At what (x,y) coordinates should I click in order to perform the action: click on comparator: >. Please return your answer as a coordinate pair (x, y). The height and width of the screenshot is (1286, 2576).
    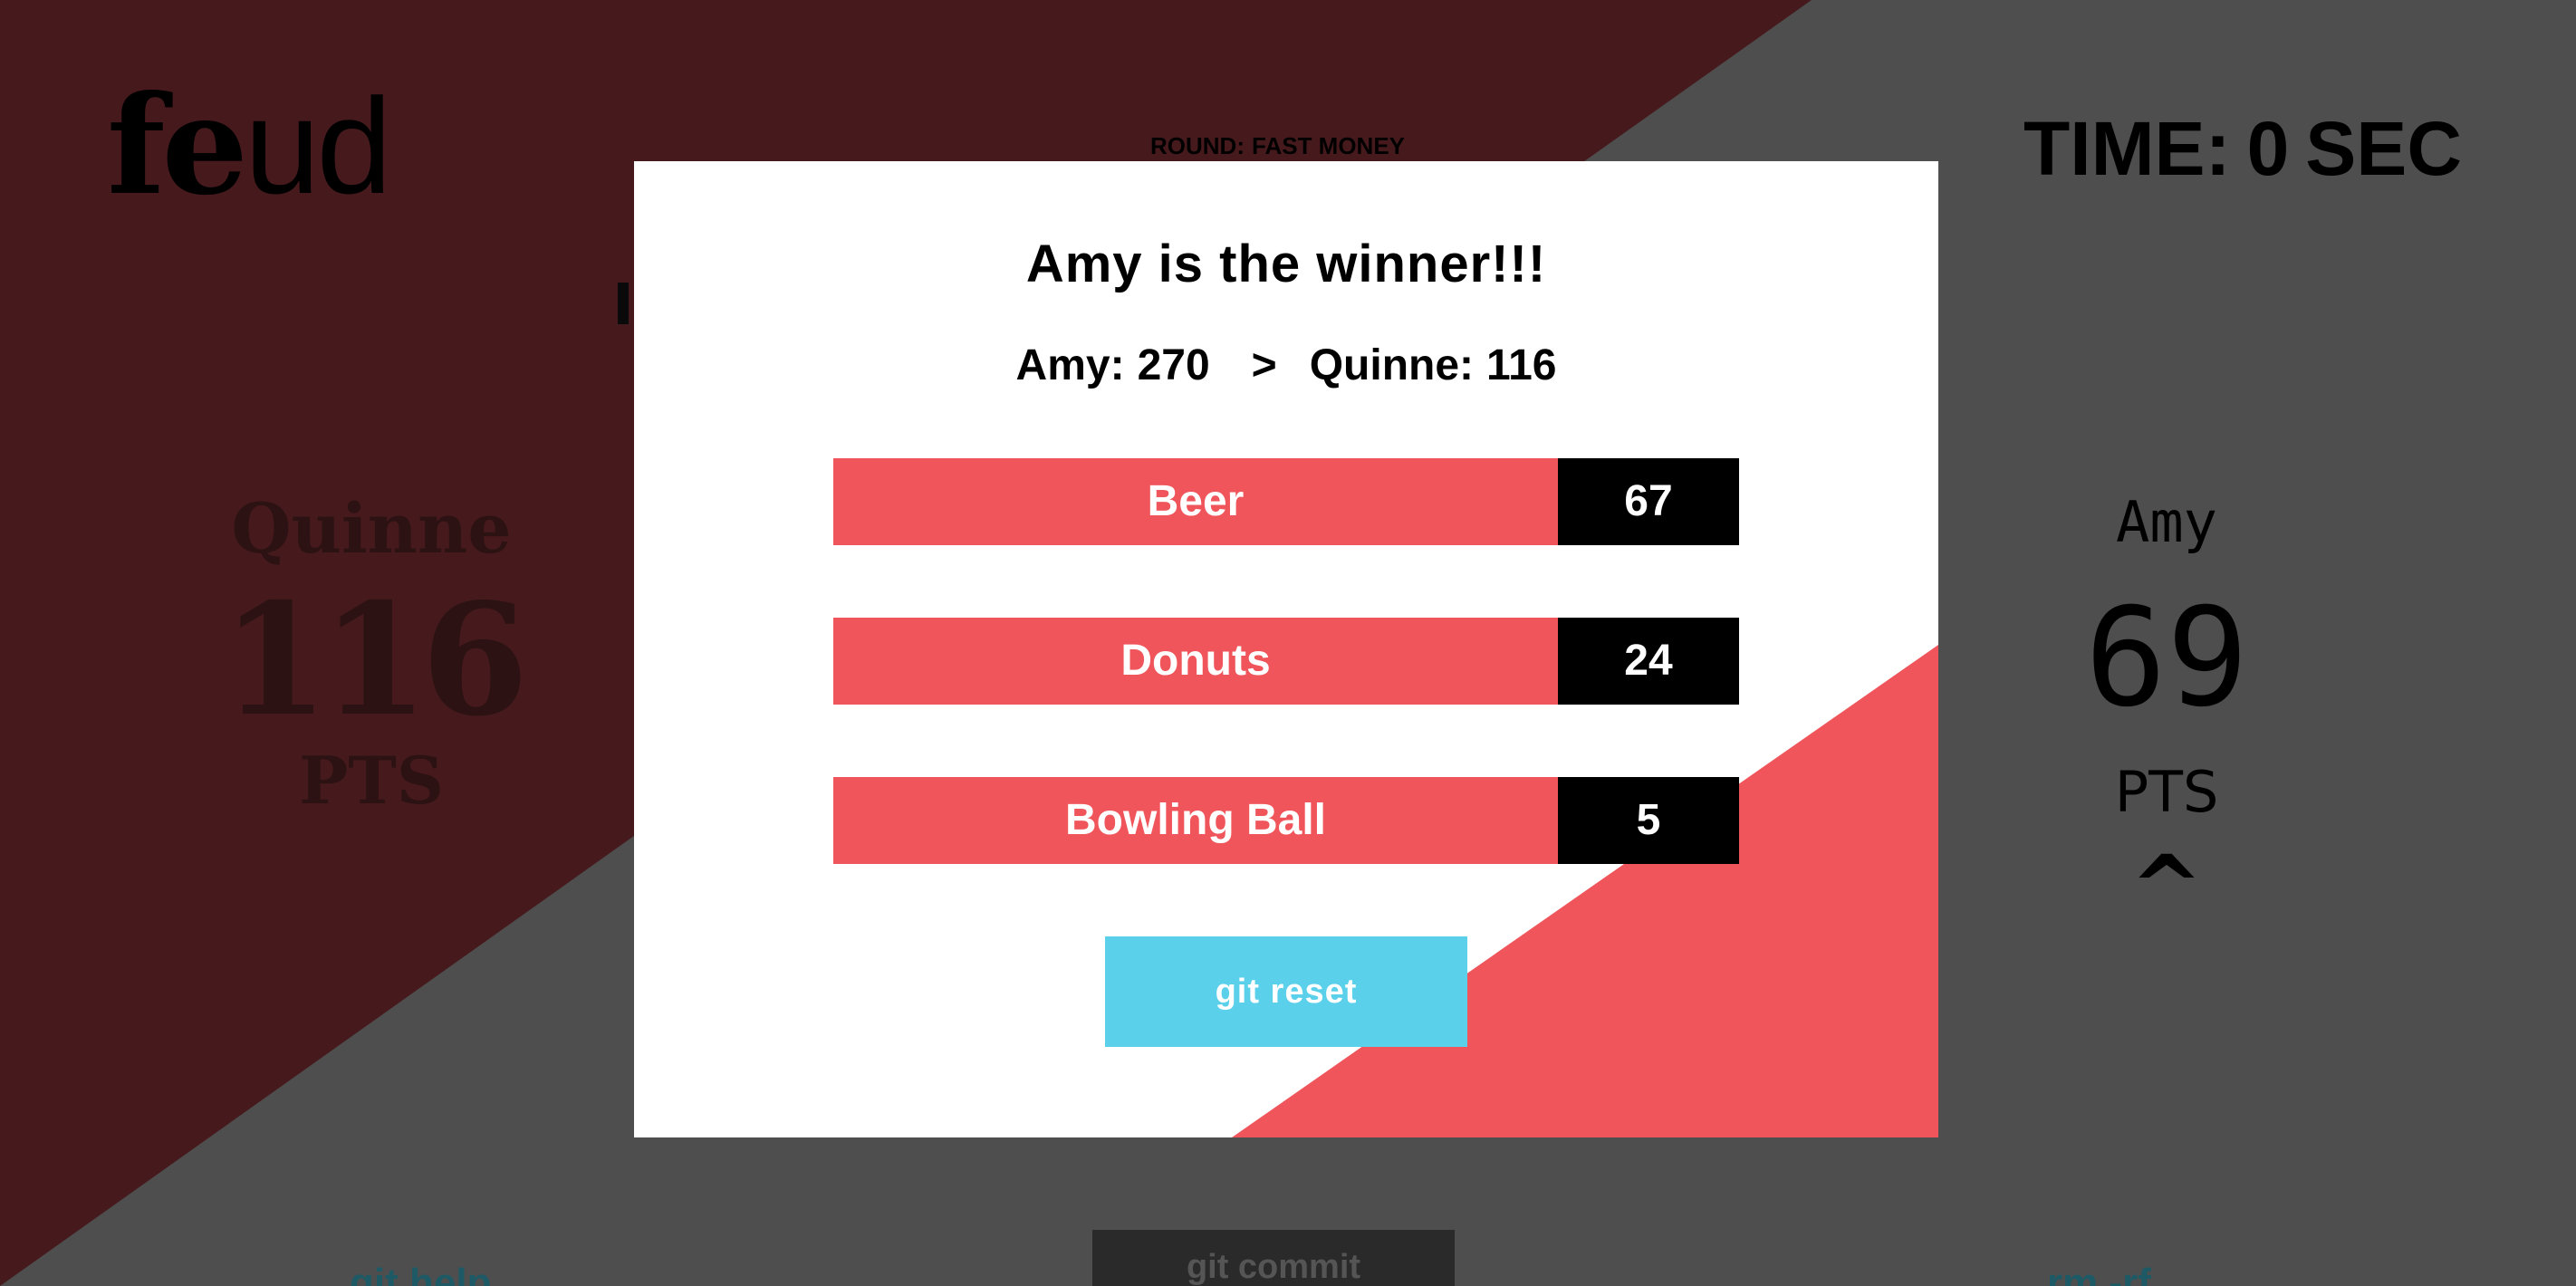
    Looking at the image, I should click on (1264, 365).